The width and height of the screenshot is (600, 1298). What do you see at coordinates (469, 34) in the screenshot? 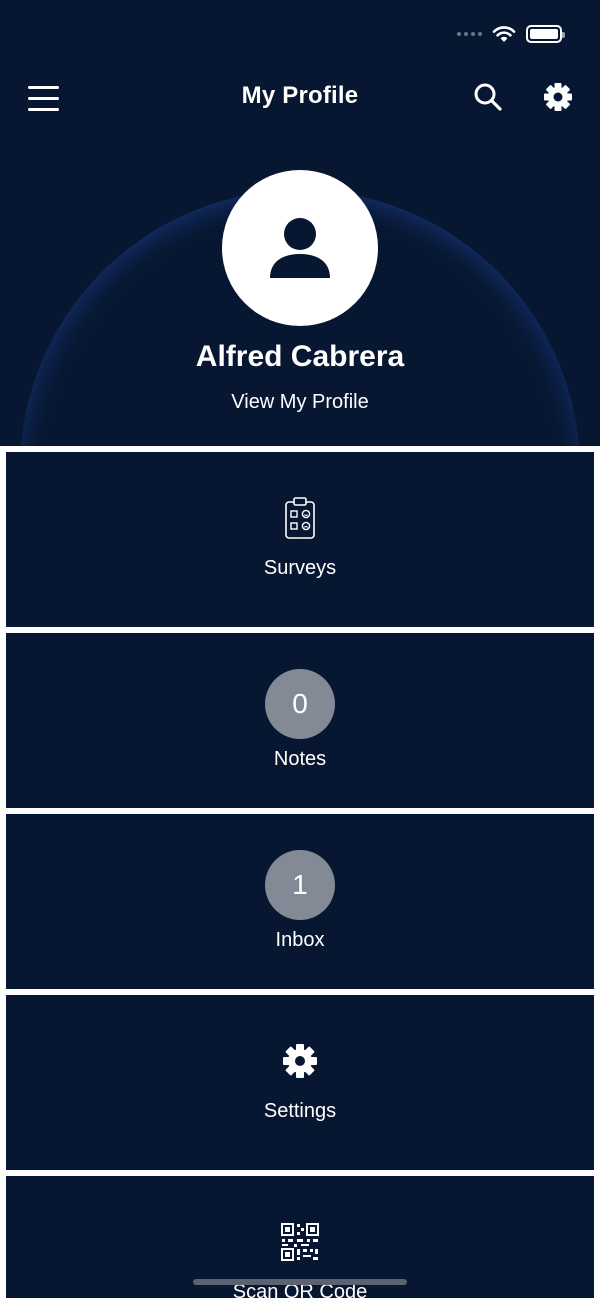
I see `signal-icon` at bounding box center [469, 34].